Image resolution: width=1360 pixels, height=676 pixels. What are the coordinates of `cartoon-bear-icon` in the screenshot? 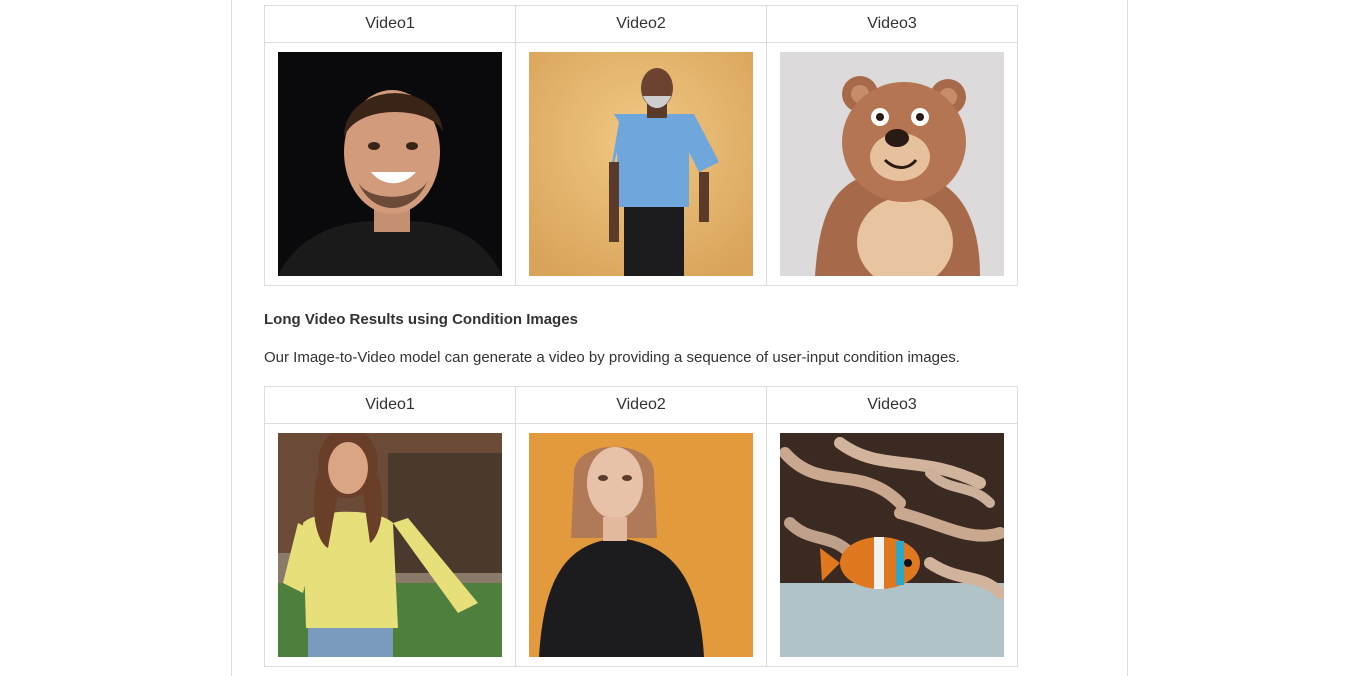 It's located at (892, 164).